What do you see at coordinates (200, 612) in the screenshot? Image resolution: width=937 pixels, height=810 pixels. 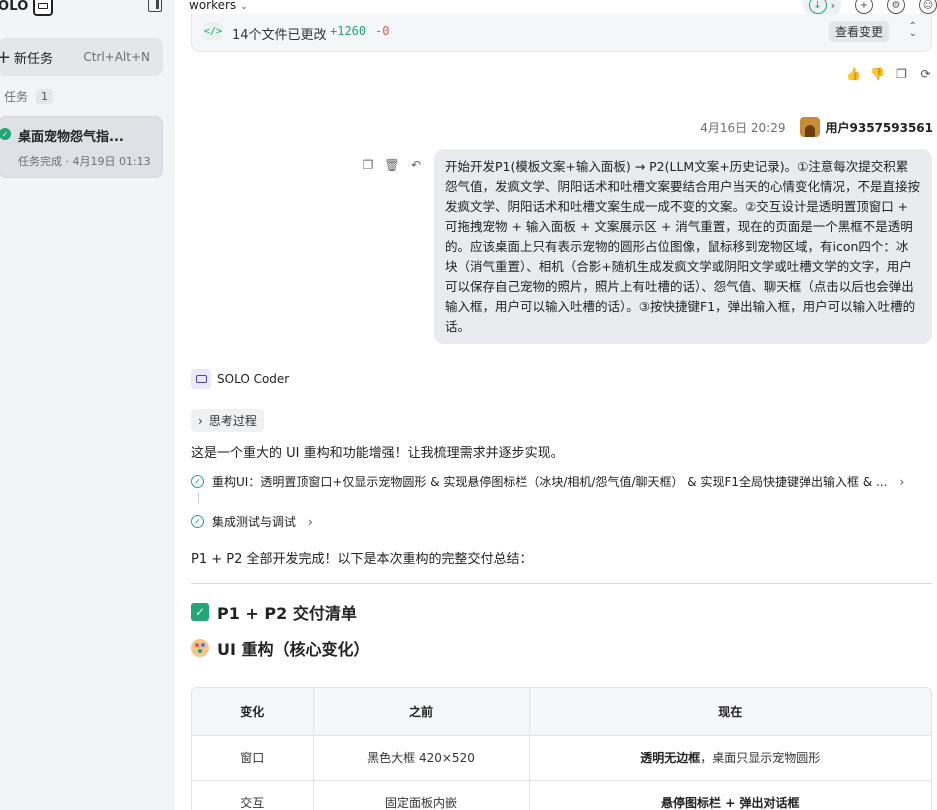 I see `check-box-icon: ✓` at bounding box center [200, 612].